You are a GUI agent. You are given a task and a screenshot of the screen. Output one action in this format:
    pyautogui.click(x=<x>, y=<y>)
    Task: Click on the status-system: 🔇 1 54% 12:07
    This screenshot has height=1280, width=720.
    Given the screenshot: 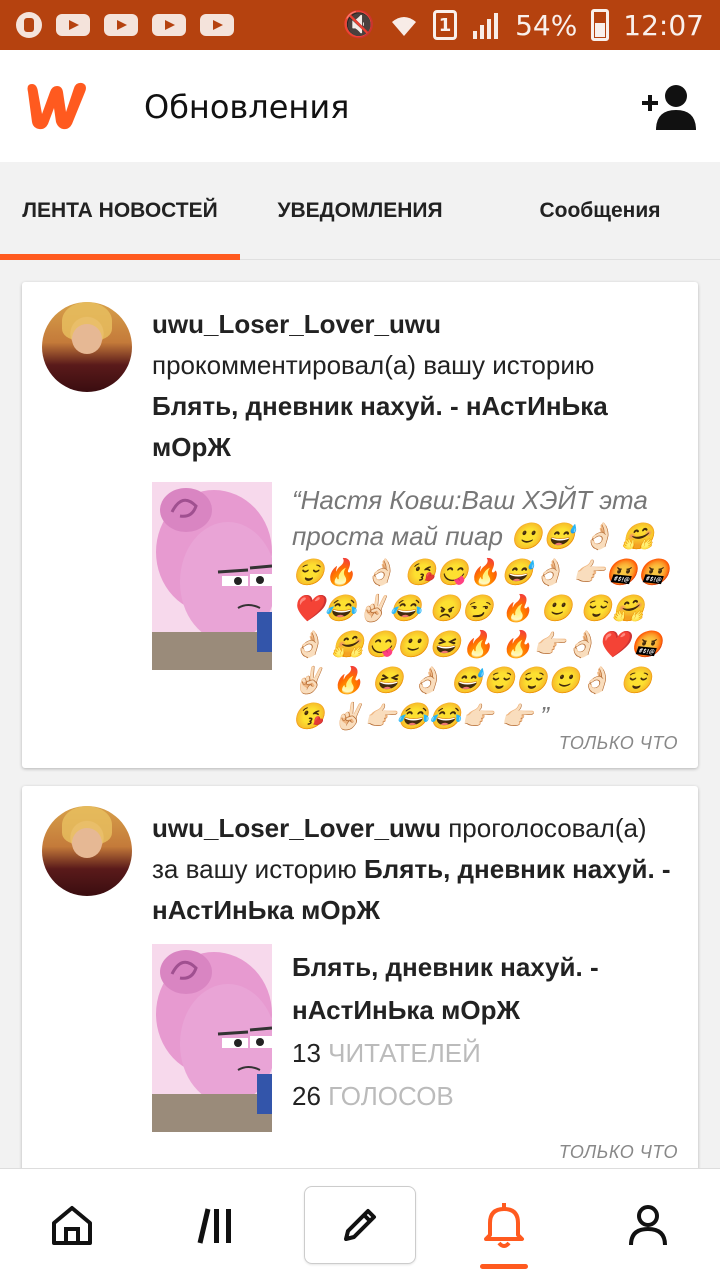 What is the action you would take?
    pyautogui.click(x=523, y=25)
    